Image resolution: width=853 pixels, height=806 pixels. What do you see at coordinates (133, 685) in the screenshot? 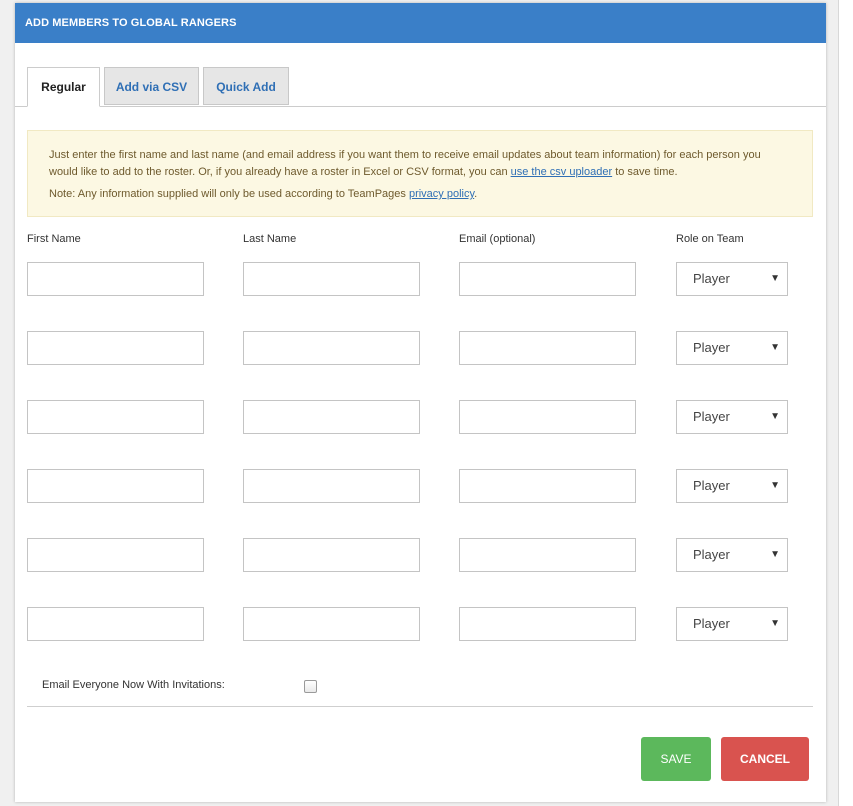
I see `email-invitations-label: Email Everyone Now With Invitations:` at bounding box center [133, 685].